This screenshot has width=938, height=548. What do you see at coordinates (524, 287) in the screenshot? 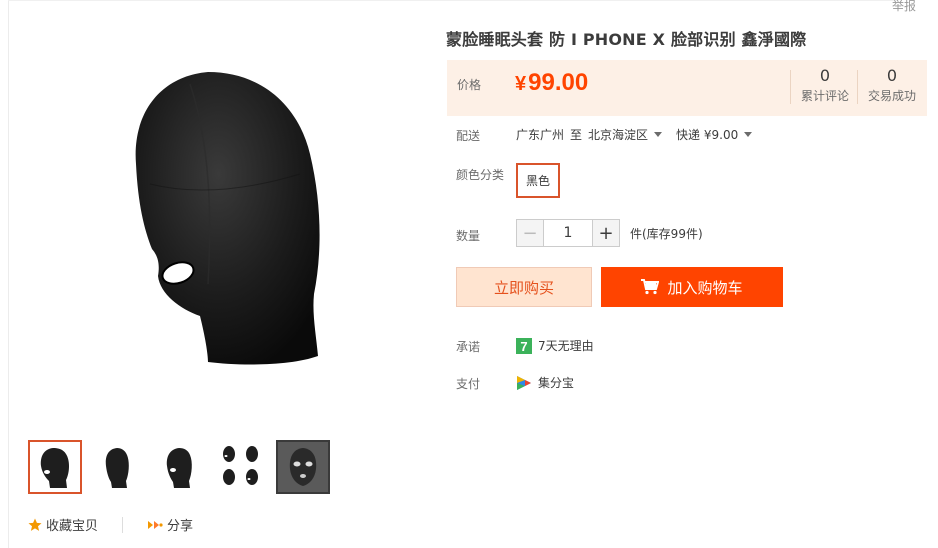
I see `buy-now-button: 立即购买` at bounding box center [524, 287].